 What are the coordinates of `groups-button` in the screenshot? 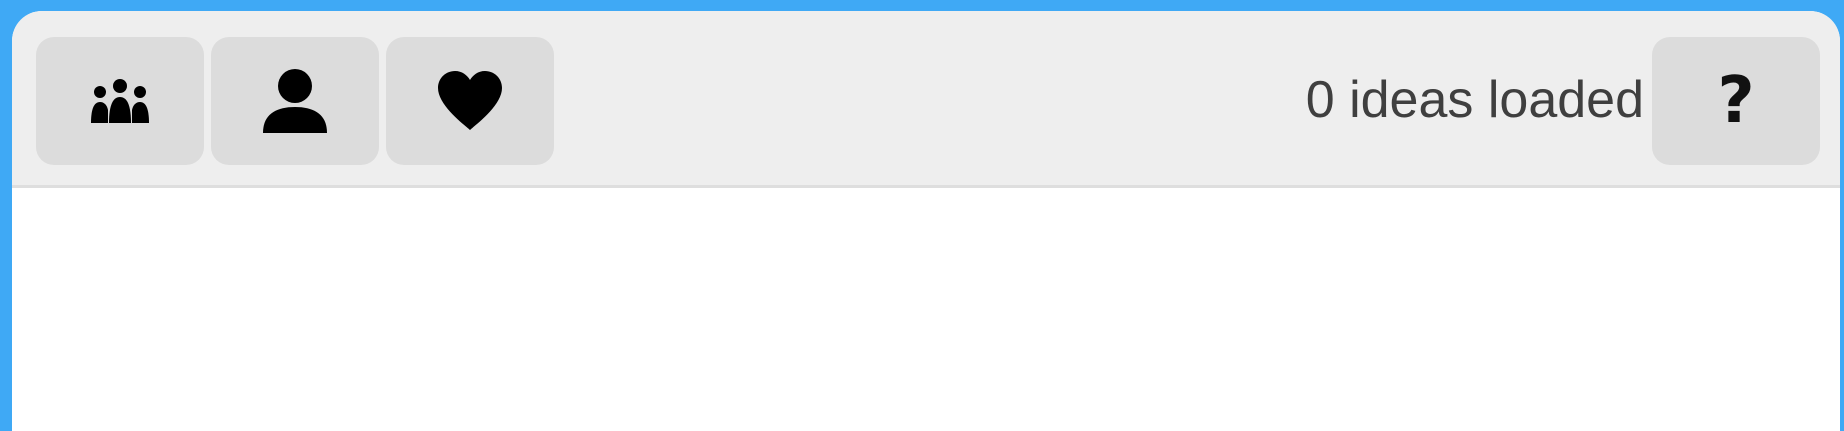 It's located at (120, 101).